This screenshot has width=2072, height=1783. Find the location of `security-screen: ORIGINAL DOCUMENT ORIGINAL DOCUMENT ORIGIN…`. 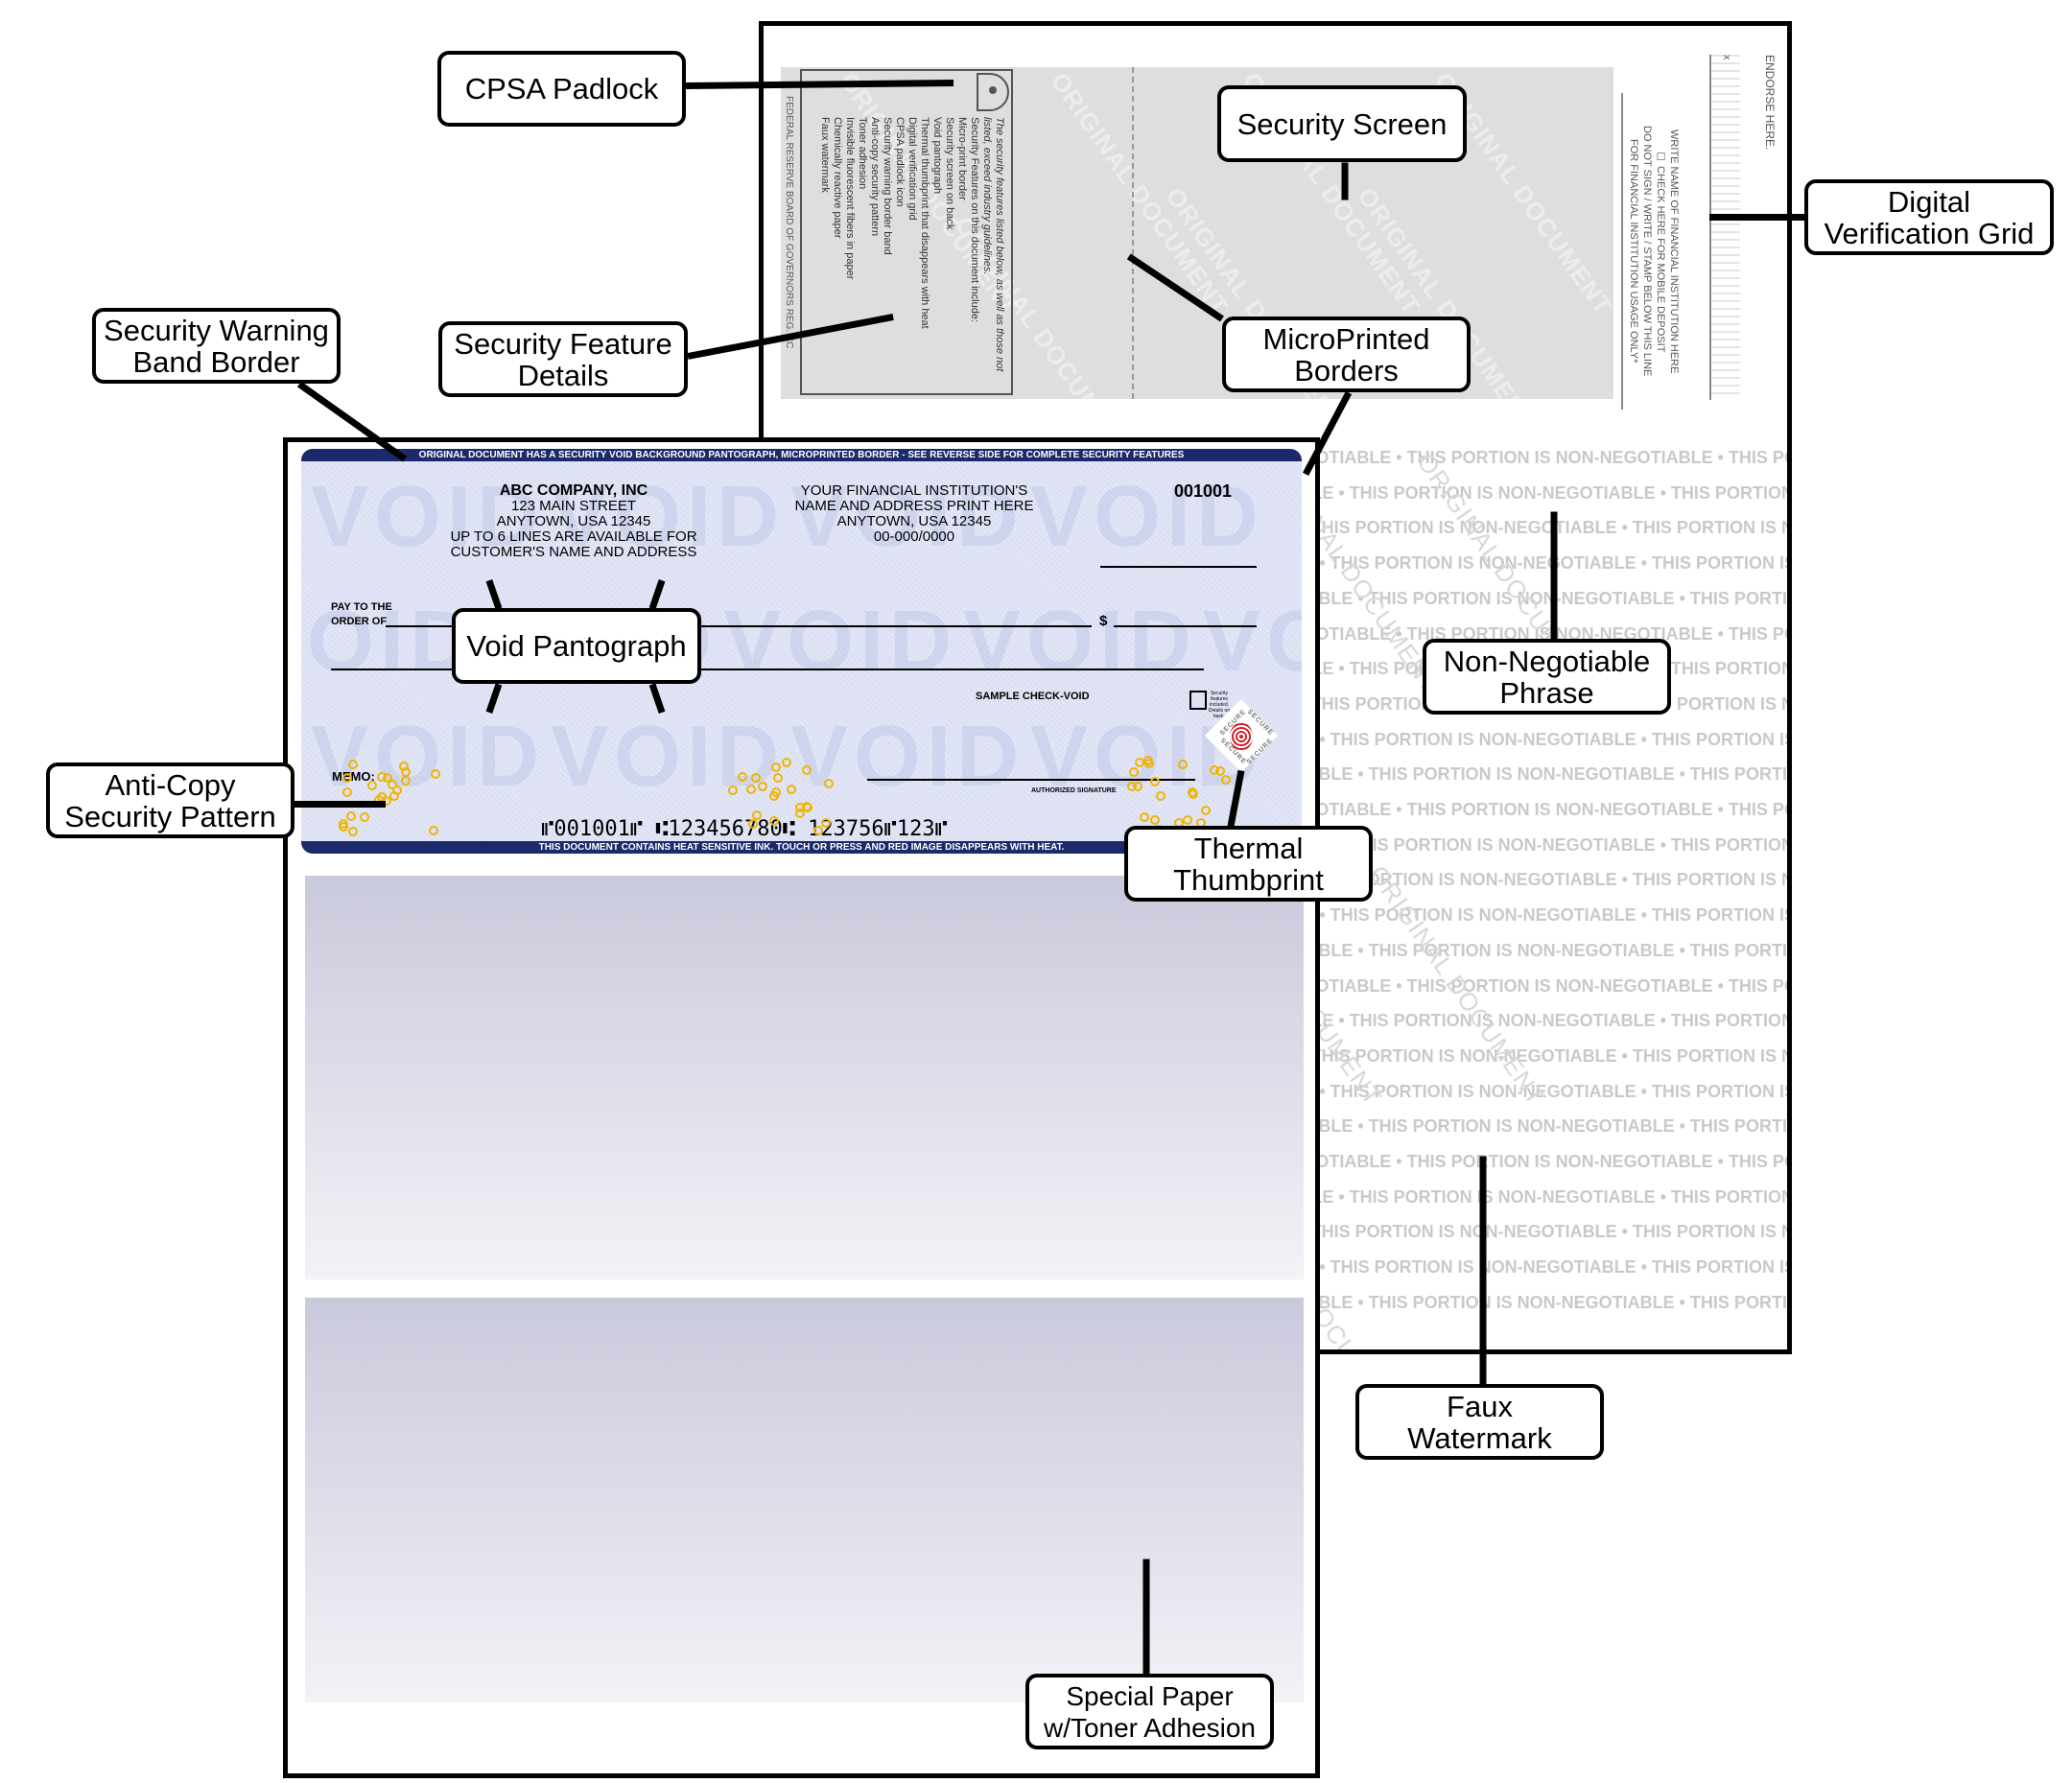

security-screen: ORIGINAL DOCUMENT ORIGINAL DOCUMENT ORIGIN… is located at coordinates (1197, 233).